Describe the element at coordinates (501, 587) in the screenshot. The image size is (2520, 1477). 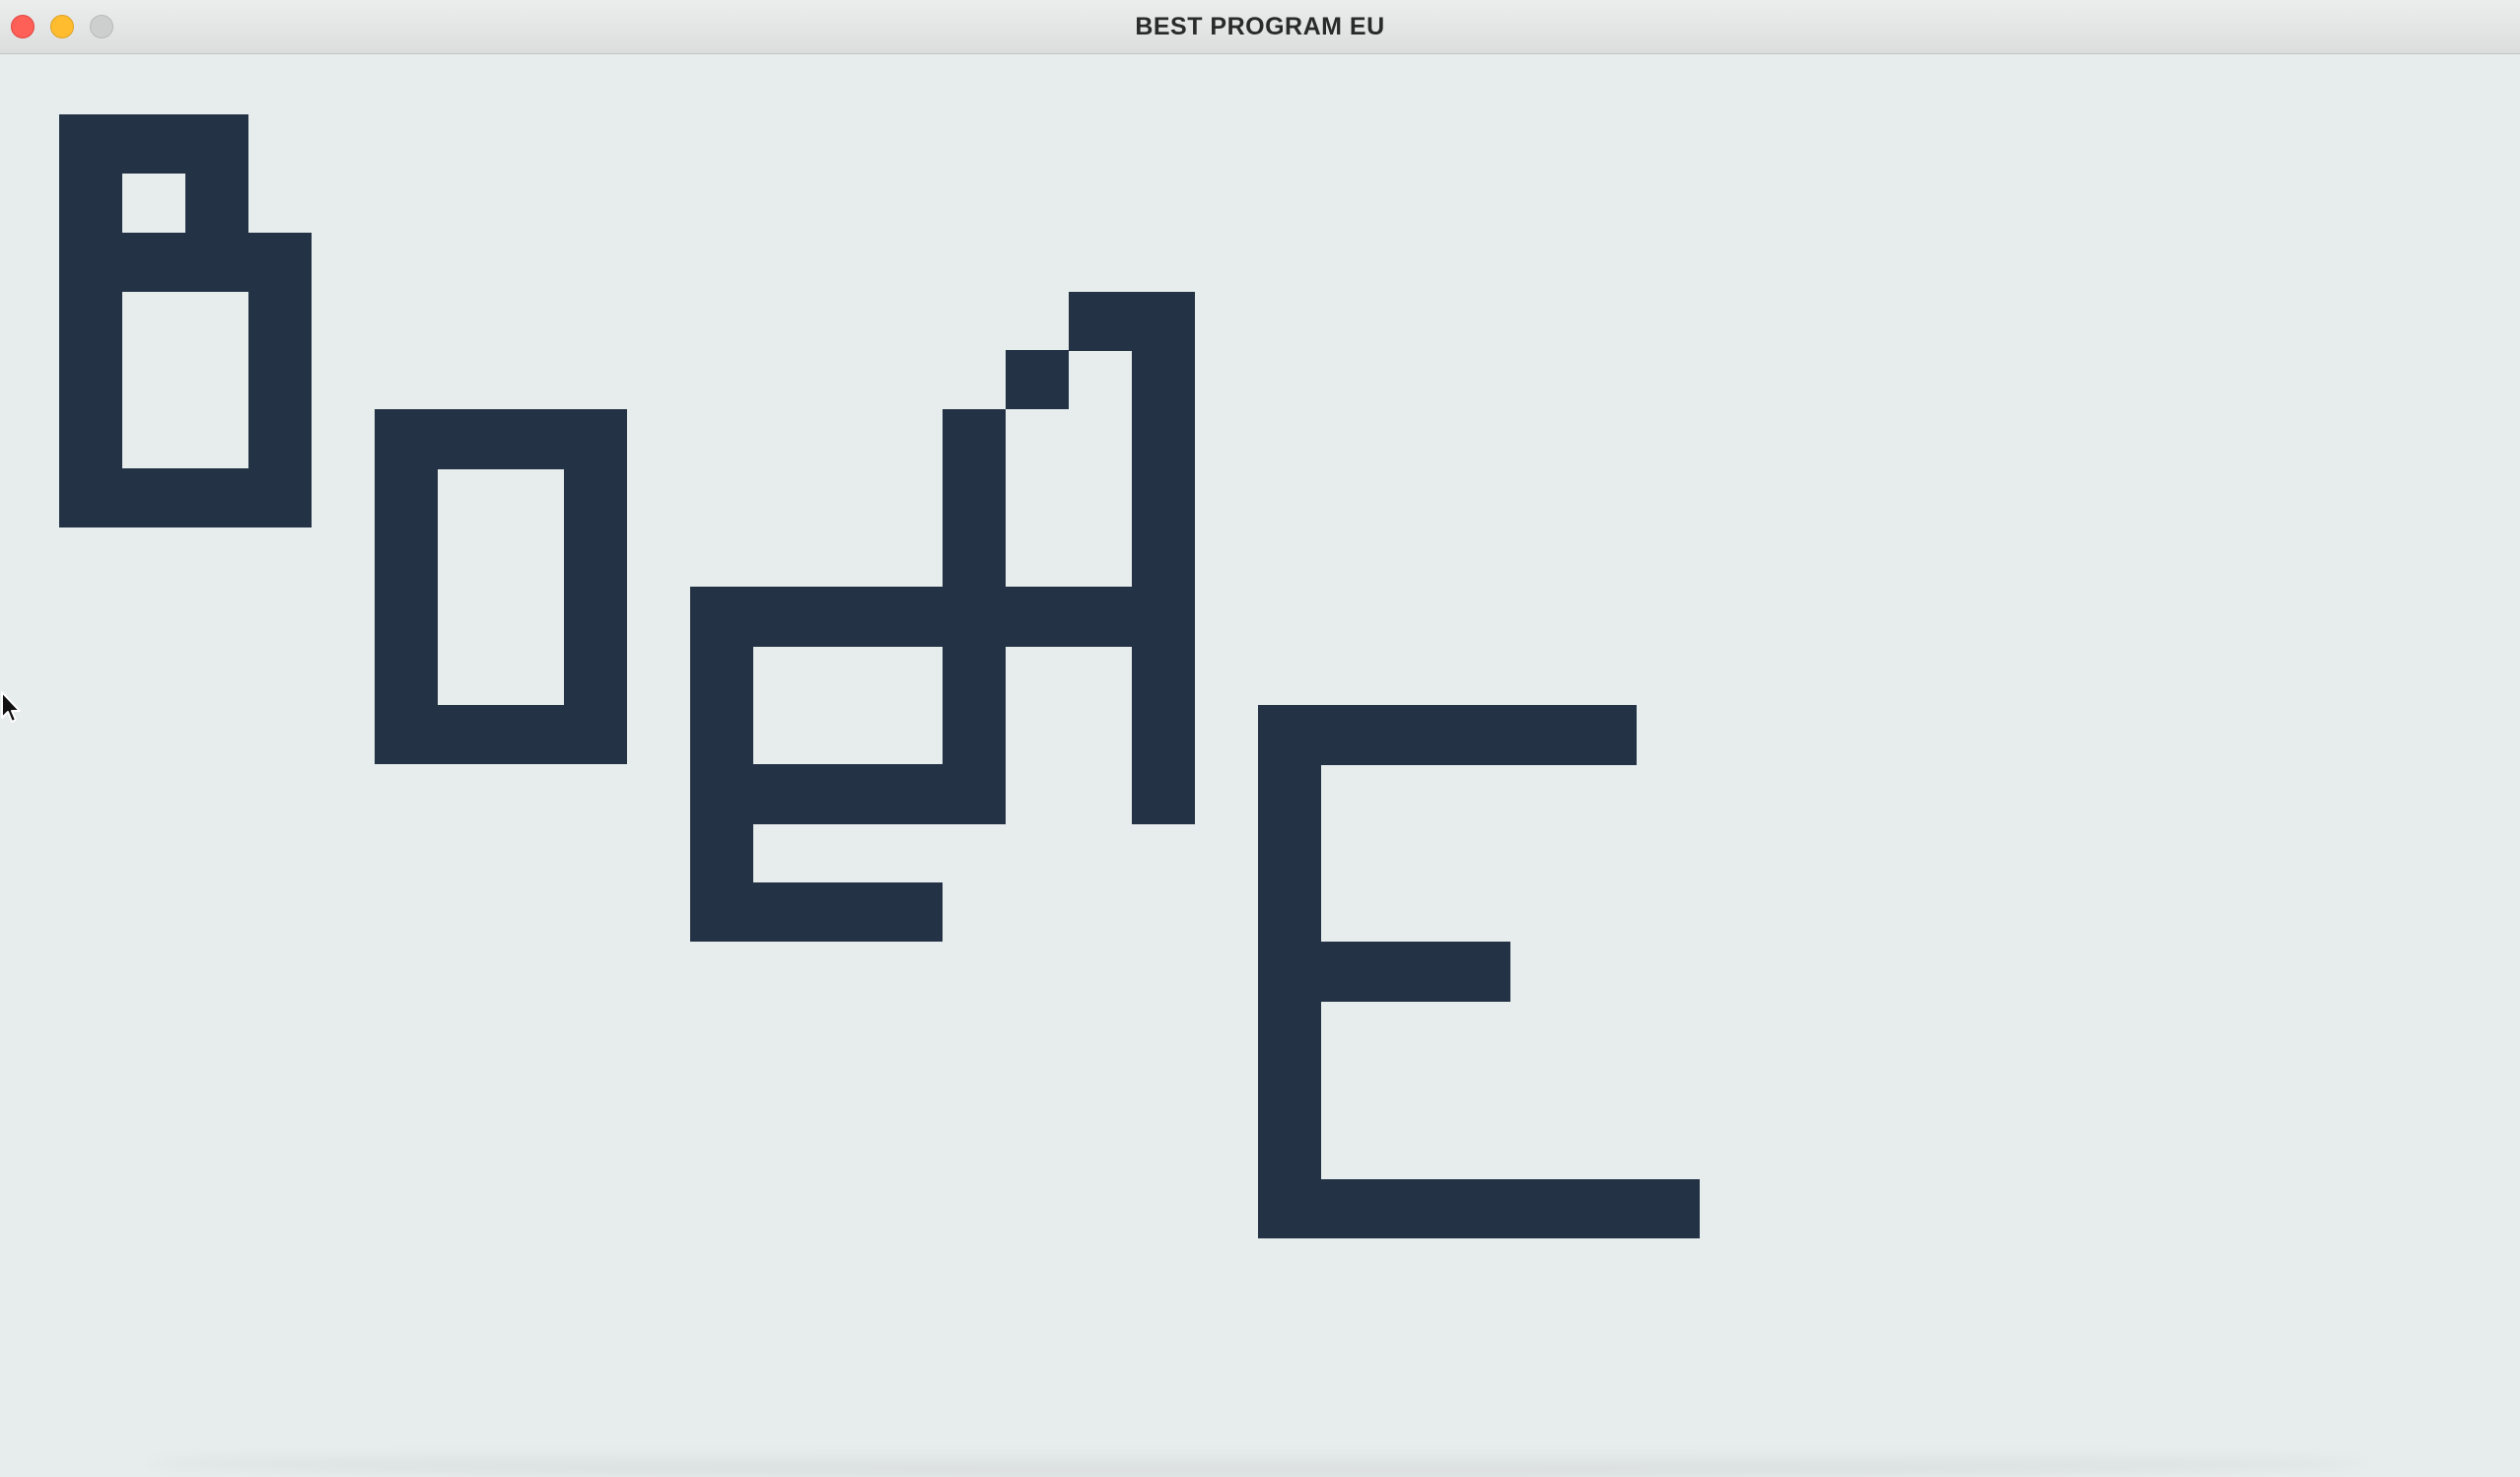
I see `glyph-o` at that location.